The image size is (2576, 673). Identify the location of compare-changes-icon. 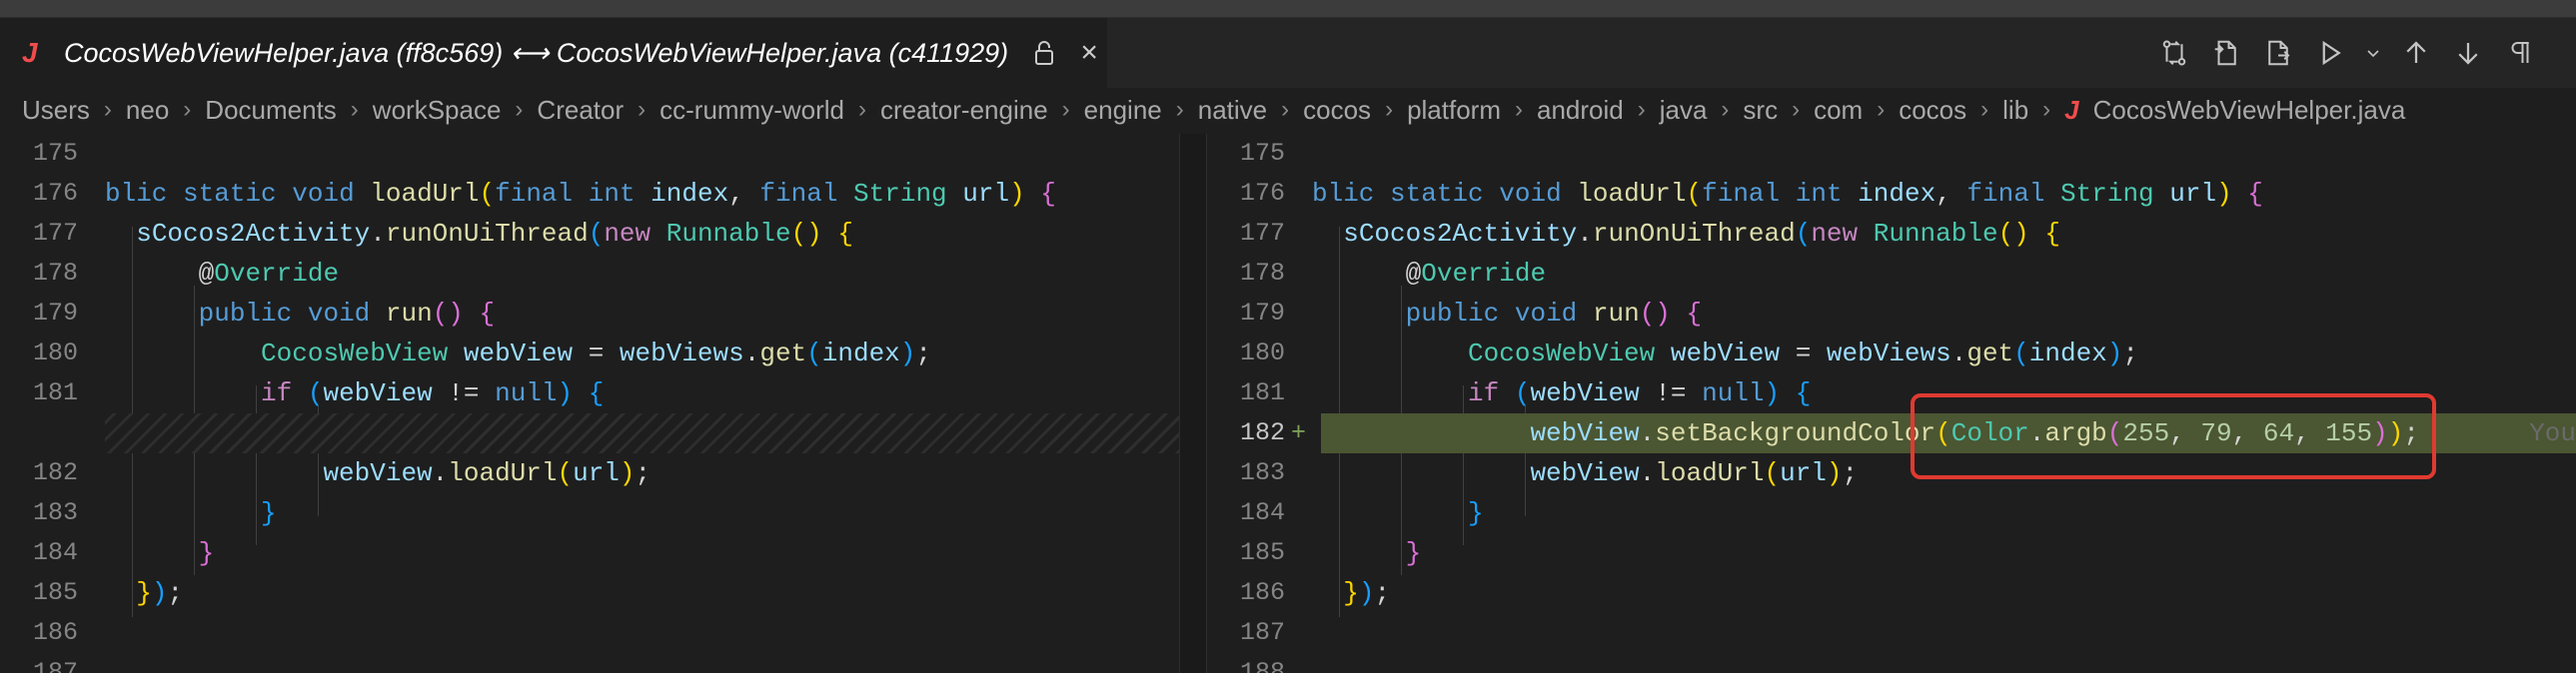
(2174, 53).